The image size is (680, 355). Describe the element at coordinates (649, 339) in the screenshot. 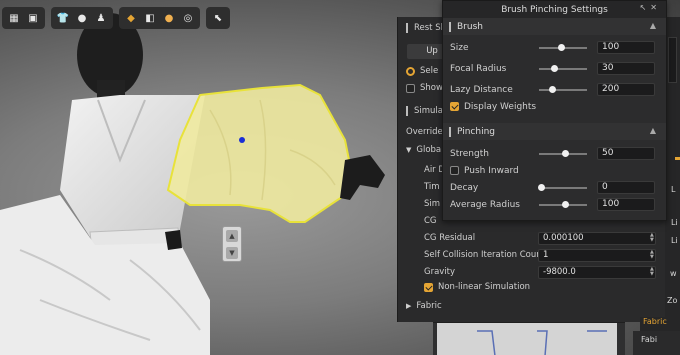

I see `fabric-item-label: Fabi` at that location.